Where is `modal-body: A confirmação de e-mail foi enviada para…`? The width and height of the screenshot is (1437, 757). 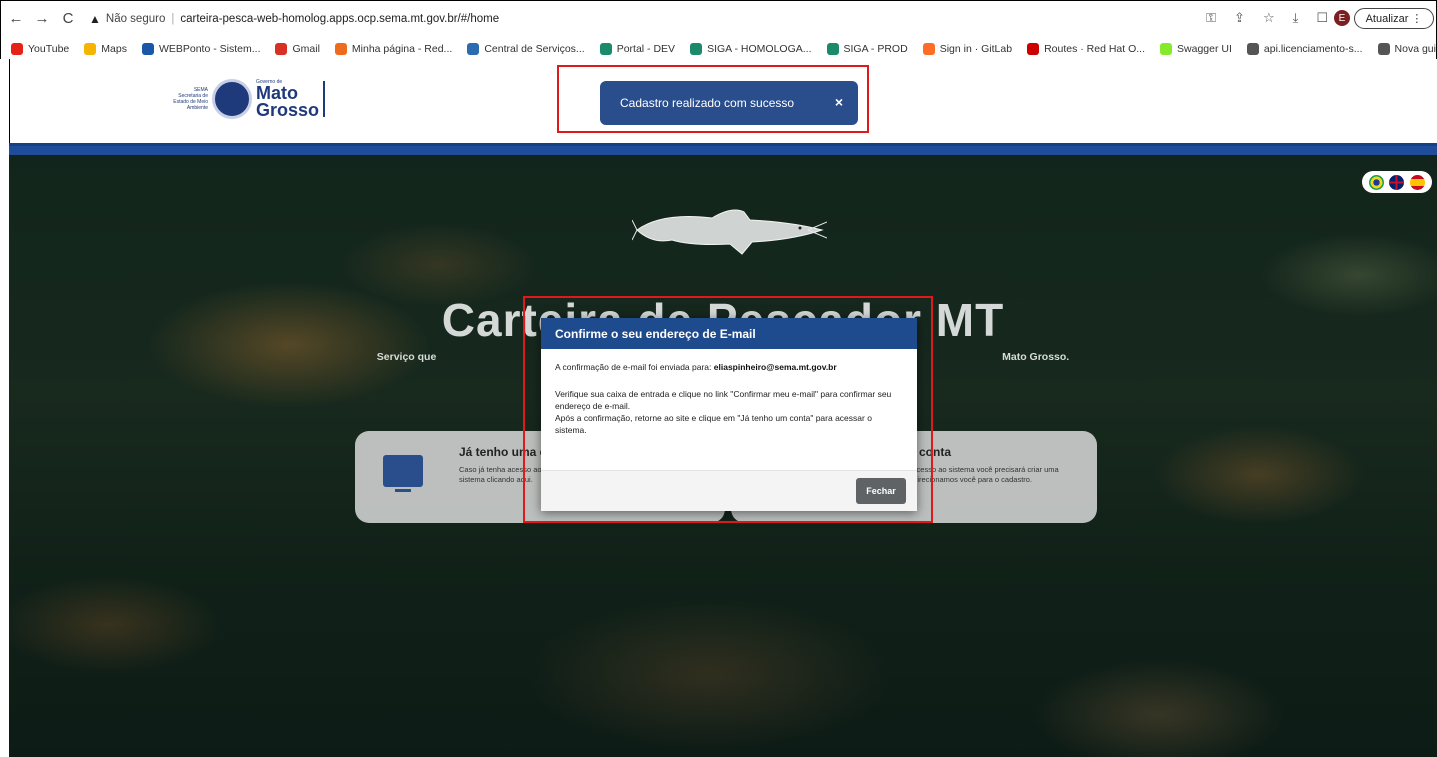
modal-body: A confirmação de e-mail foi enviada para… is located at coordinates (729, 392).